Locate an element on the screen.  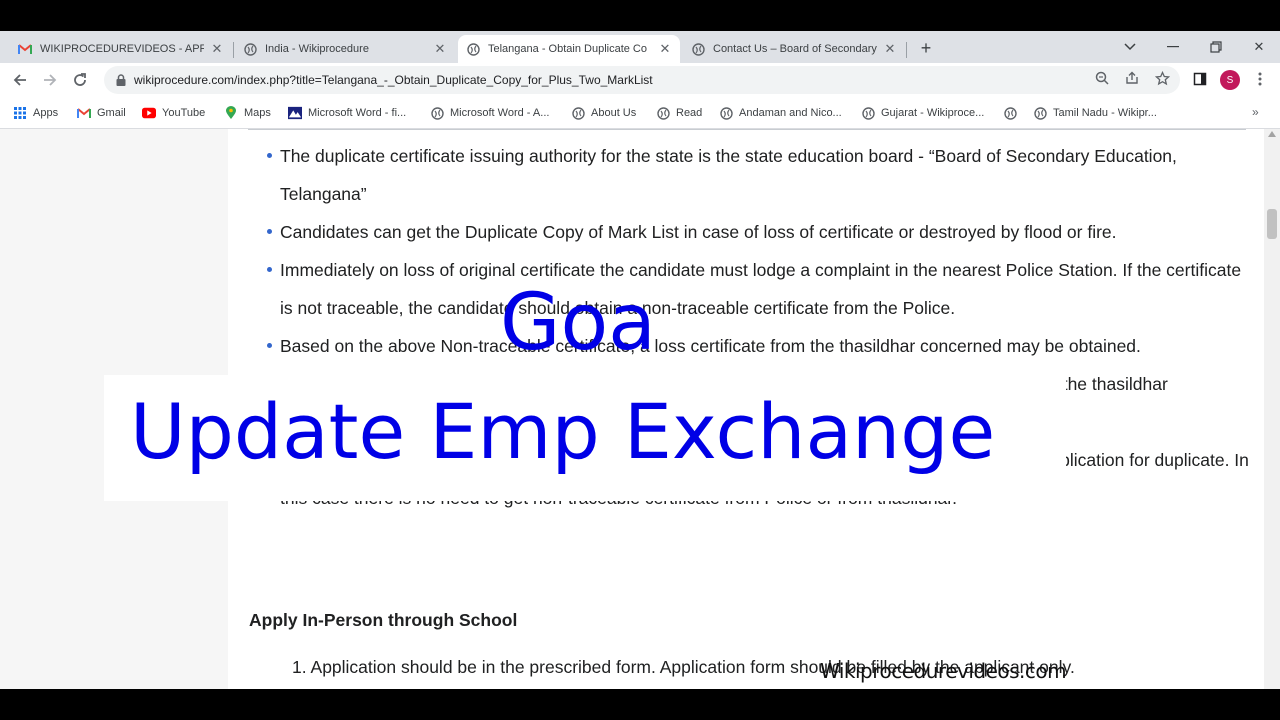
forward-arrow-icon is located at coordinates (50, 80).